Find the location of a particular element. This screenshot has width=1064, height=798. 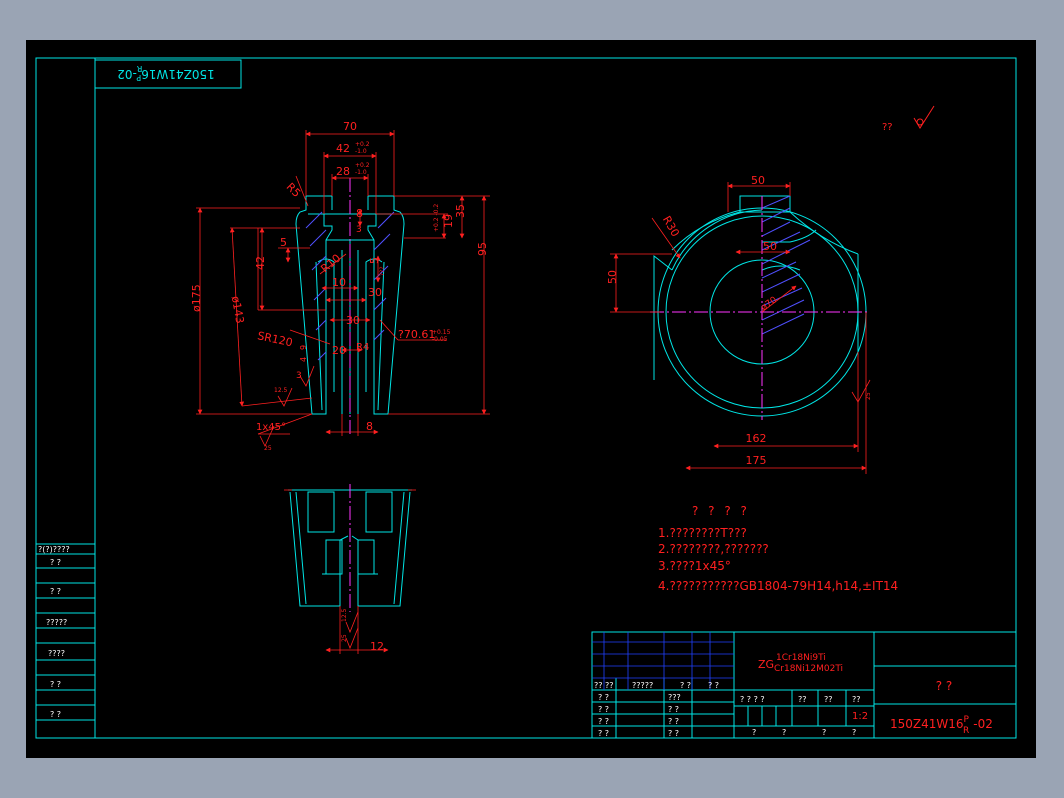

svg-text: 35 is located at coordinates (460, 211).